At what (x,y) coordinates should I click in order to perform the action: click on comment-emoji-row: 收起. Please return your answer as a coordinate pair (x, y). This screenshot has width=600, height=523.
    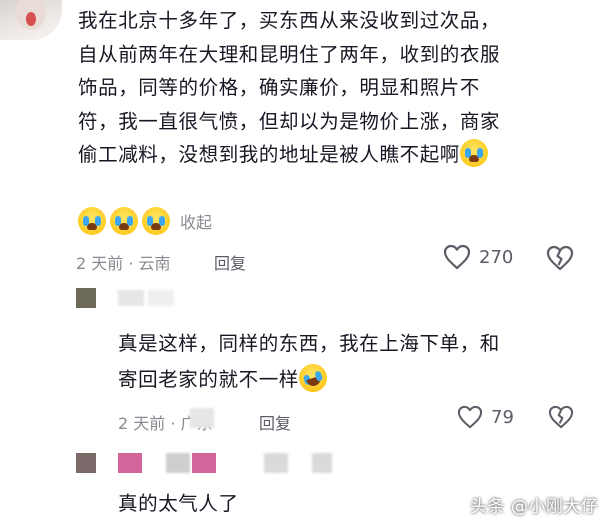
    Looking at the image, I should click on (145, 221).